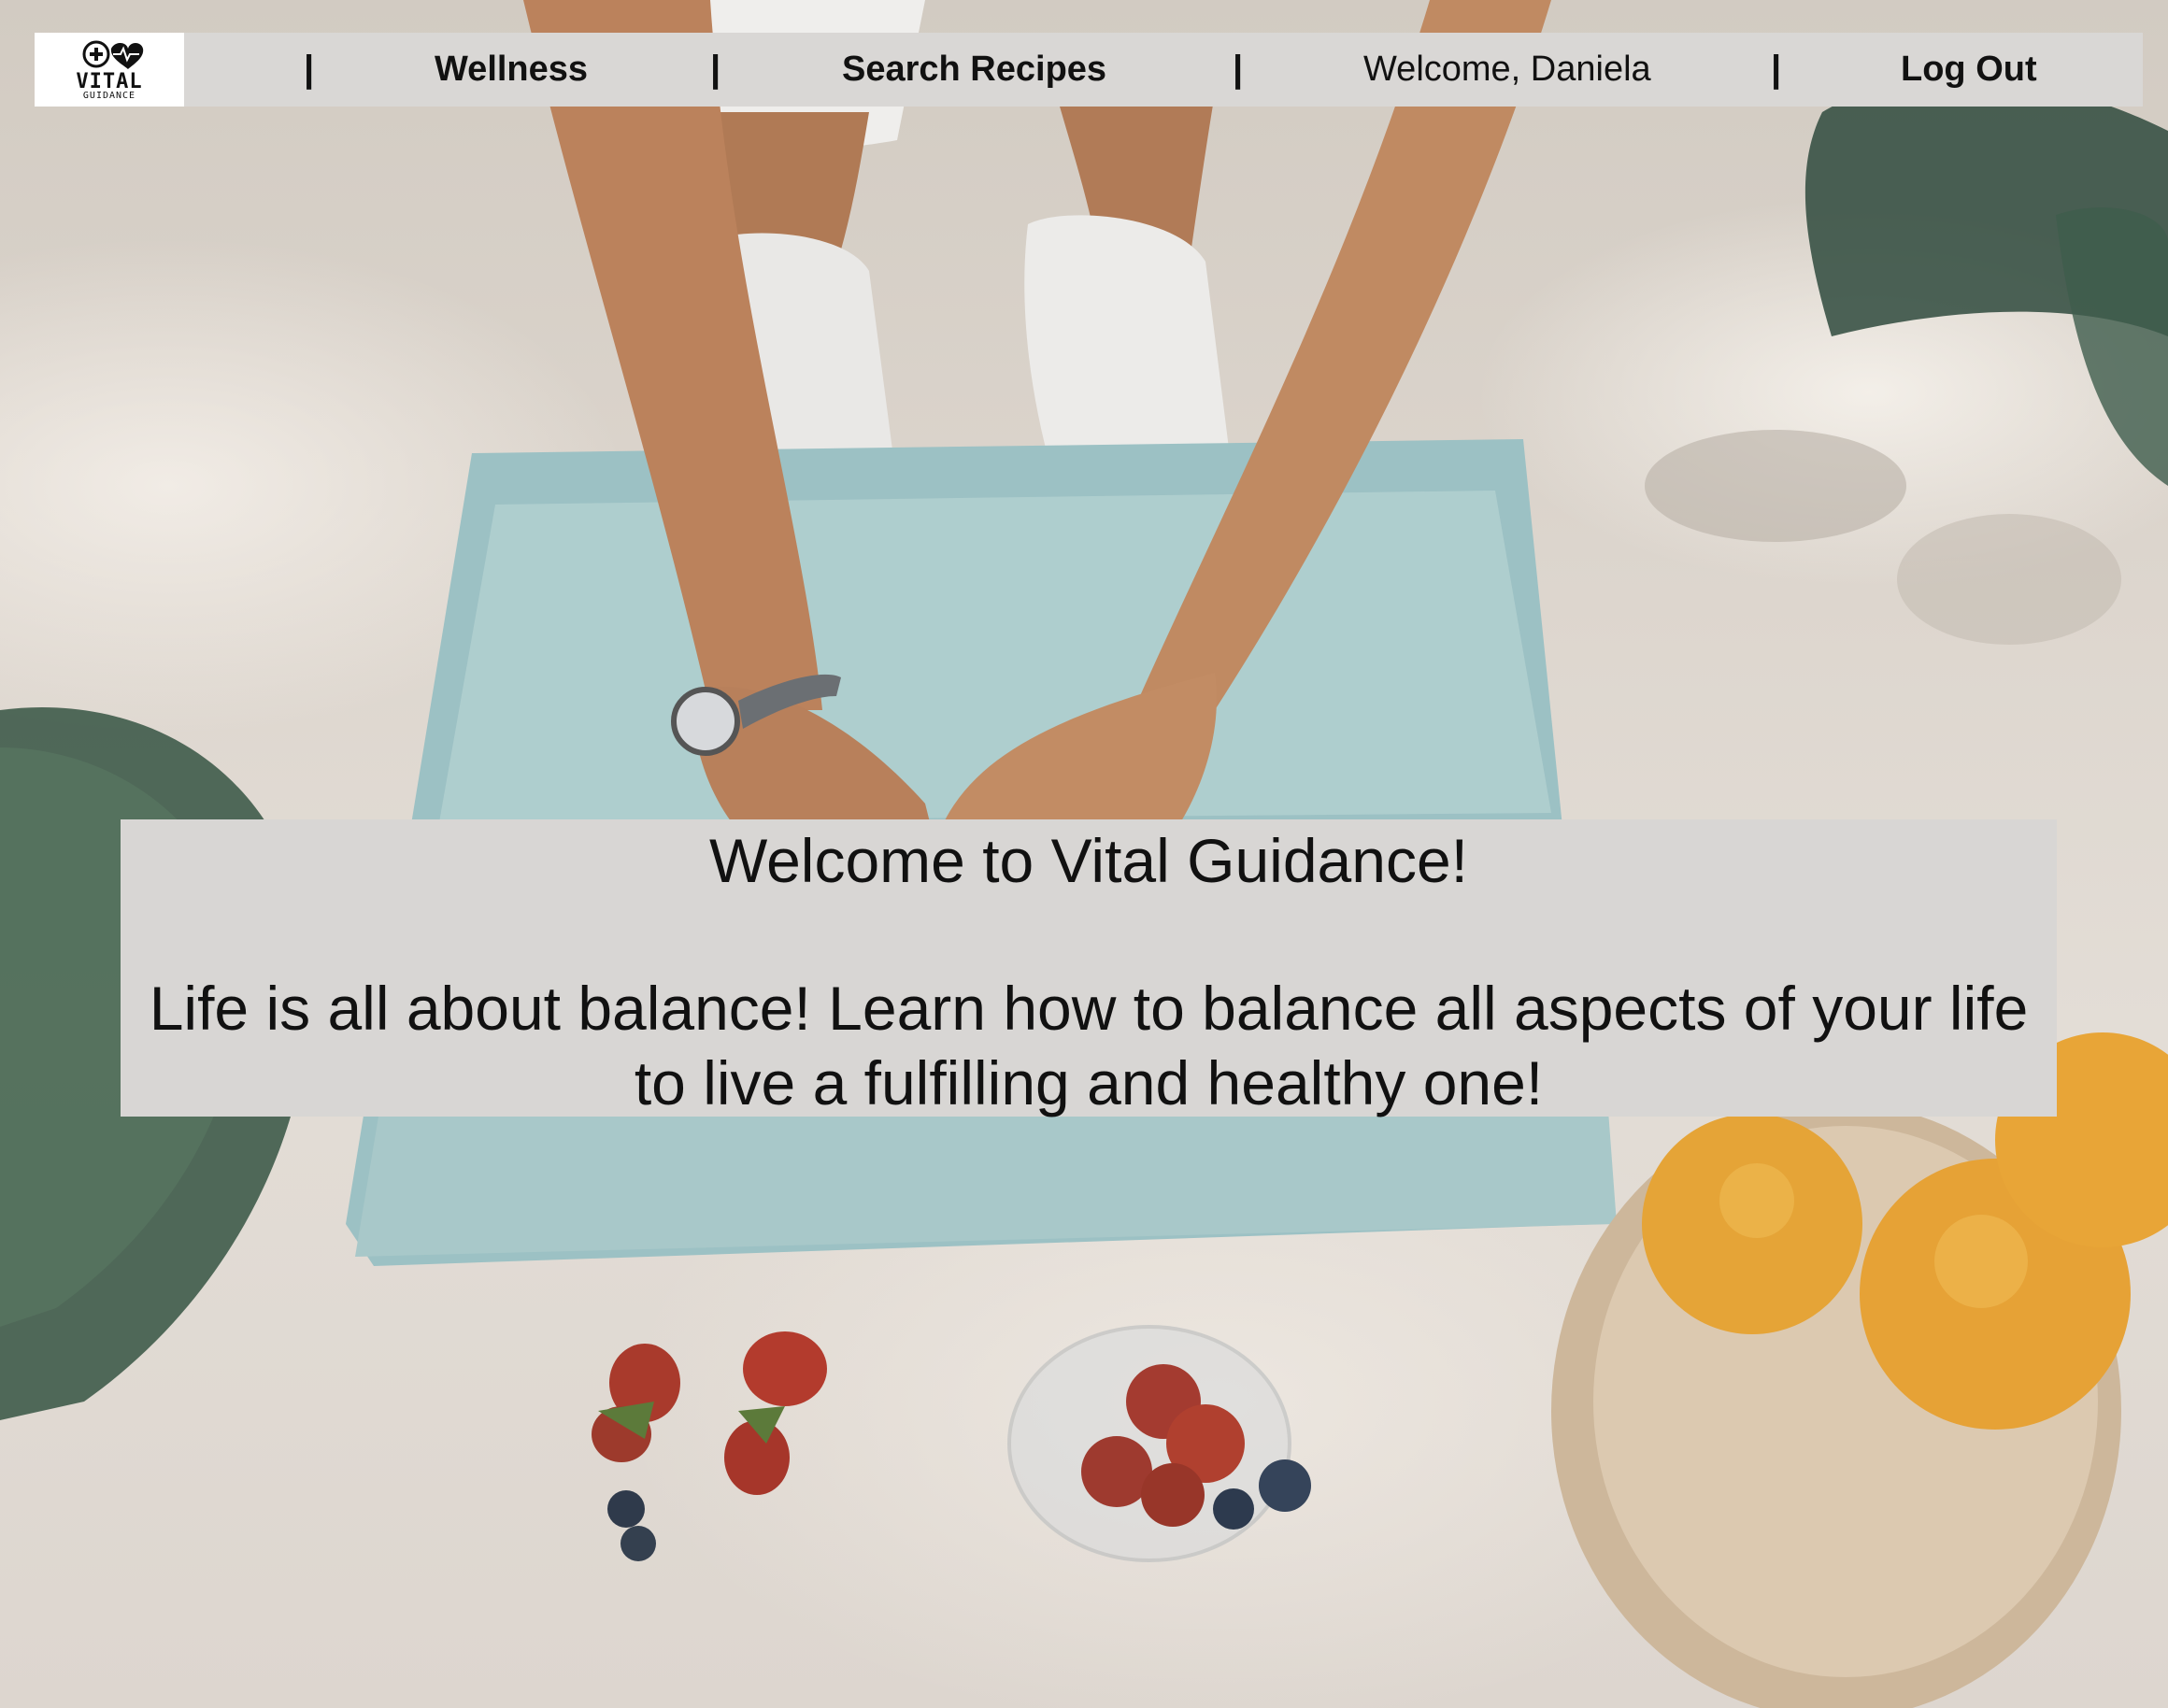 The image size is (2168, 1708). What do you see at coordinates (109, 95) in the screenshot?
I see `logo-tagline: GUIDANCE` at bounding box center [109, 95].